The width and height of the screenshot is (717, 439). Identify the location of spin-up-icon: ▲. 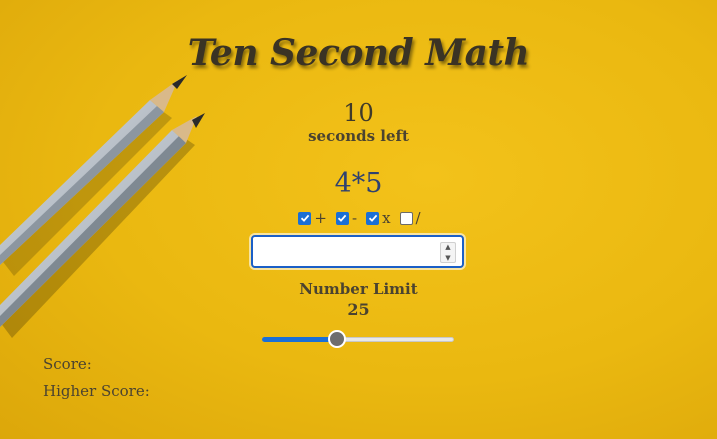
(447, 247).